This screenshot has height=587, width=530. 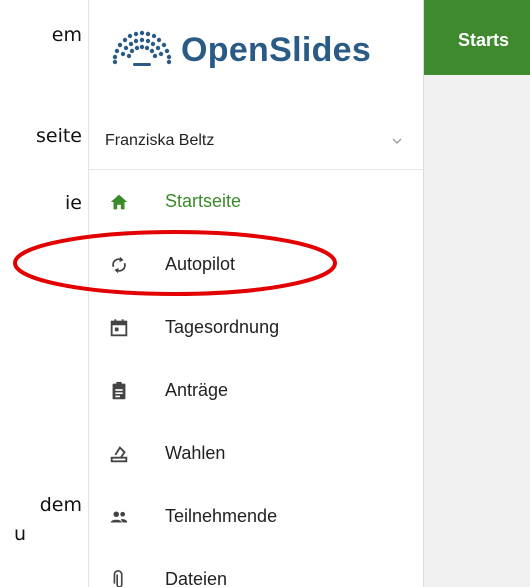 I want to click on nav-item-label: Startseite, so click(x=203, y=201).